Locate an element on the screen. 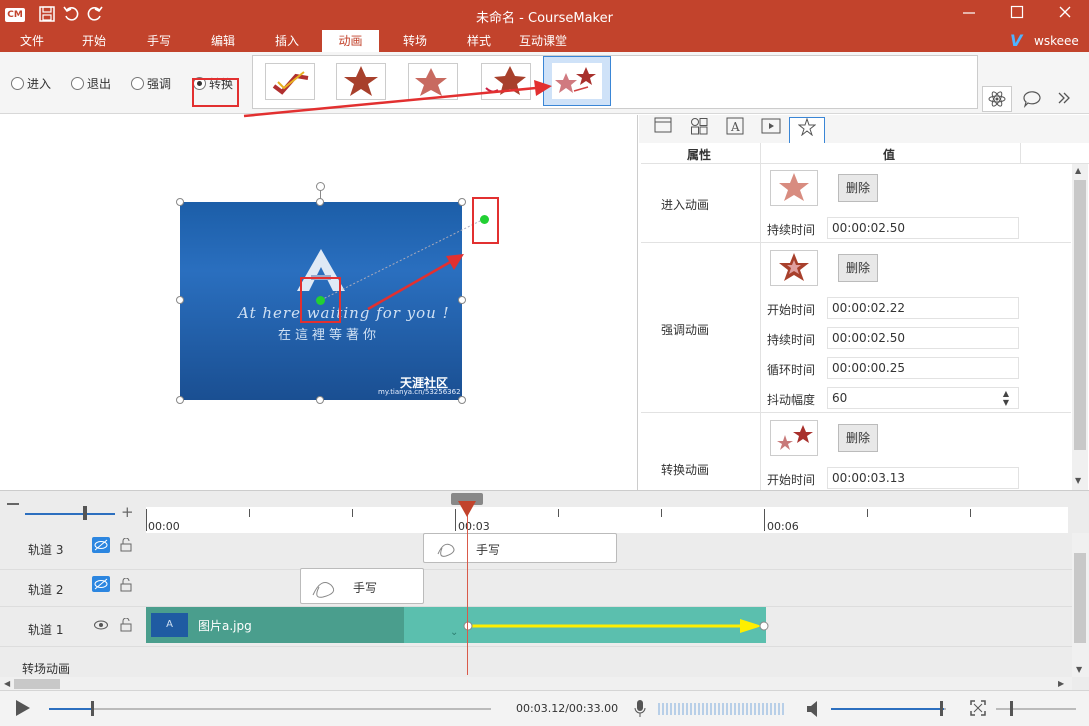  size-slider-thumb is located at coordinates (1011, 708).